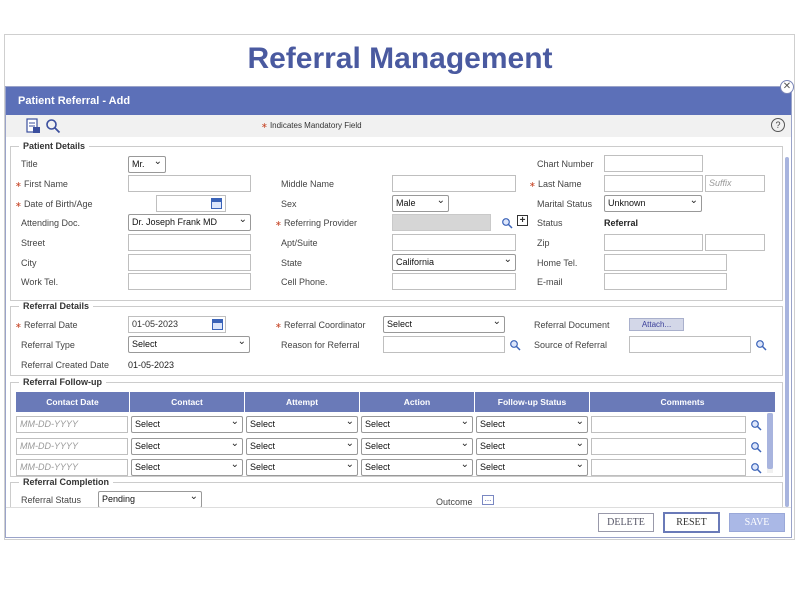  I want to click on reset-button: RESET, so click(691, 522).